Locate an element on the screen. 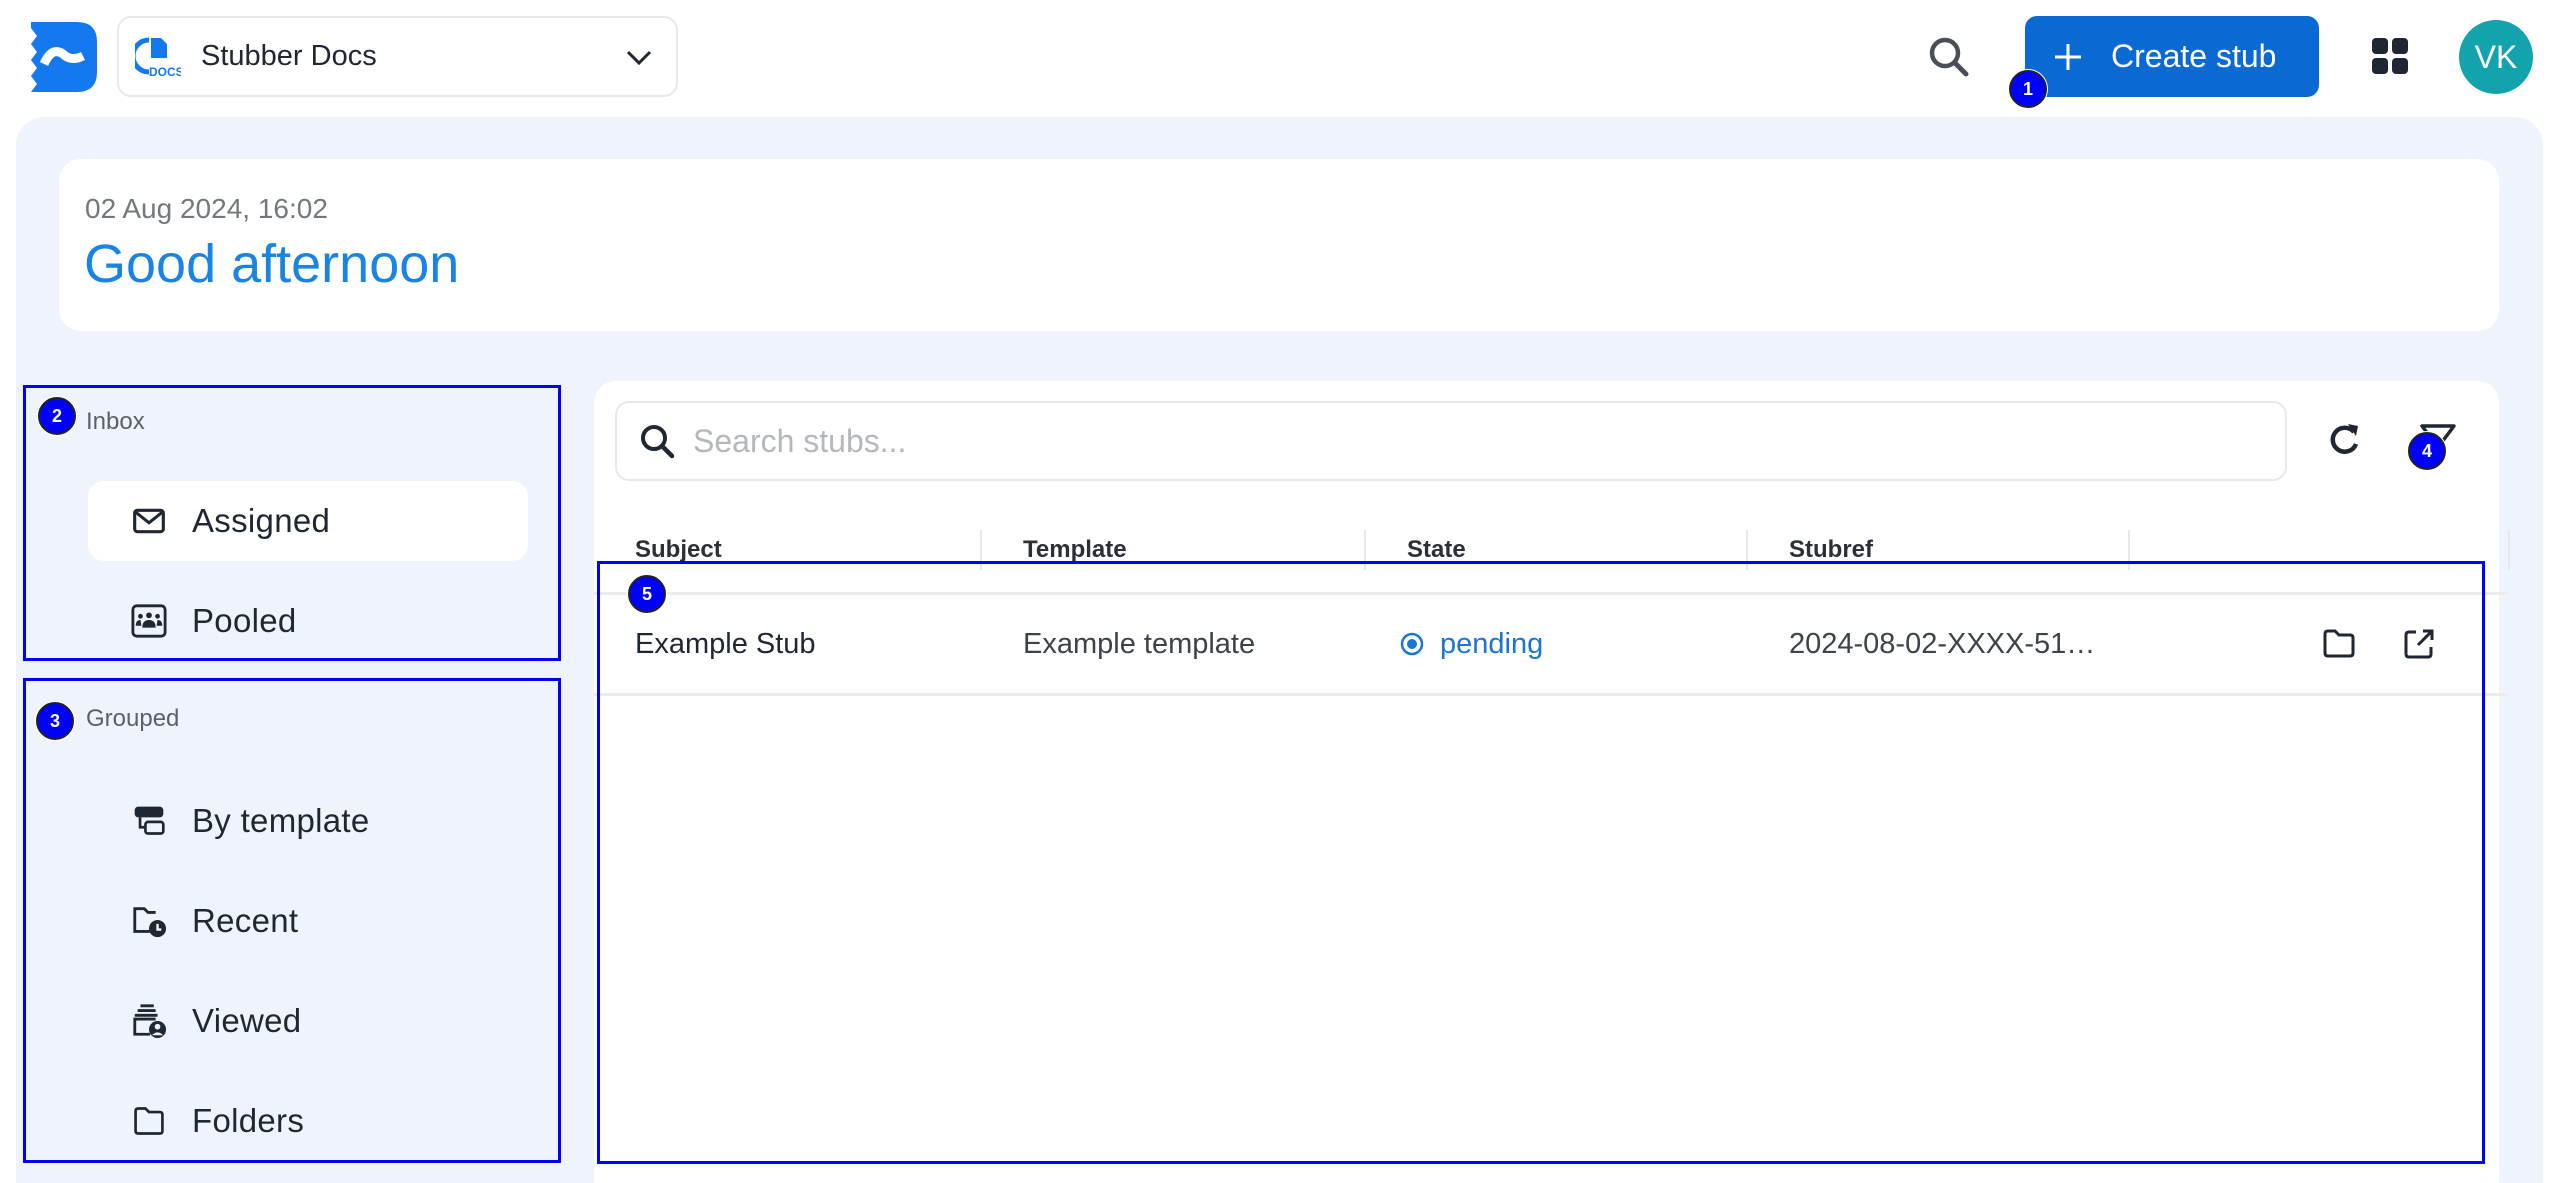 The width and height of the screenshot is (2557, 1183). create-stub-button: Create stub is located at coordinates (2172, 56).